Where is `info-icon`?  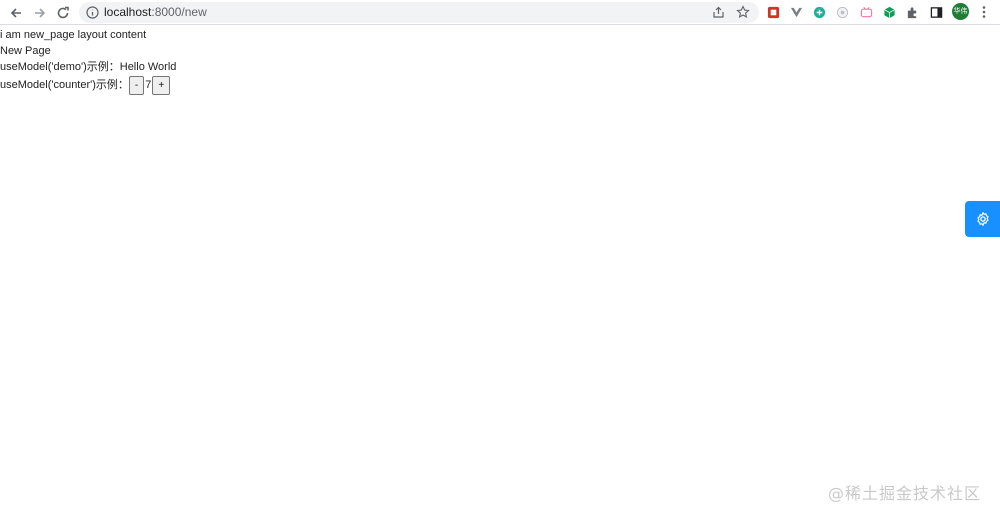
info-icon is located at coordinates (92, 12).